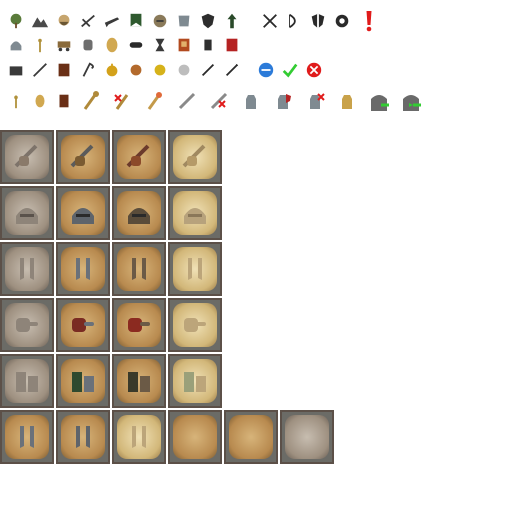 The image size is (512, 512). Describe the element at coordinates (307, 437) in the screenshot. I see `tile-empty-3-gray` at that location.